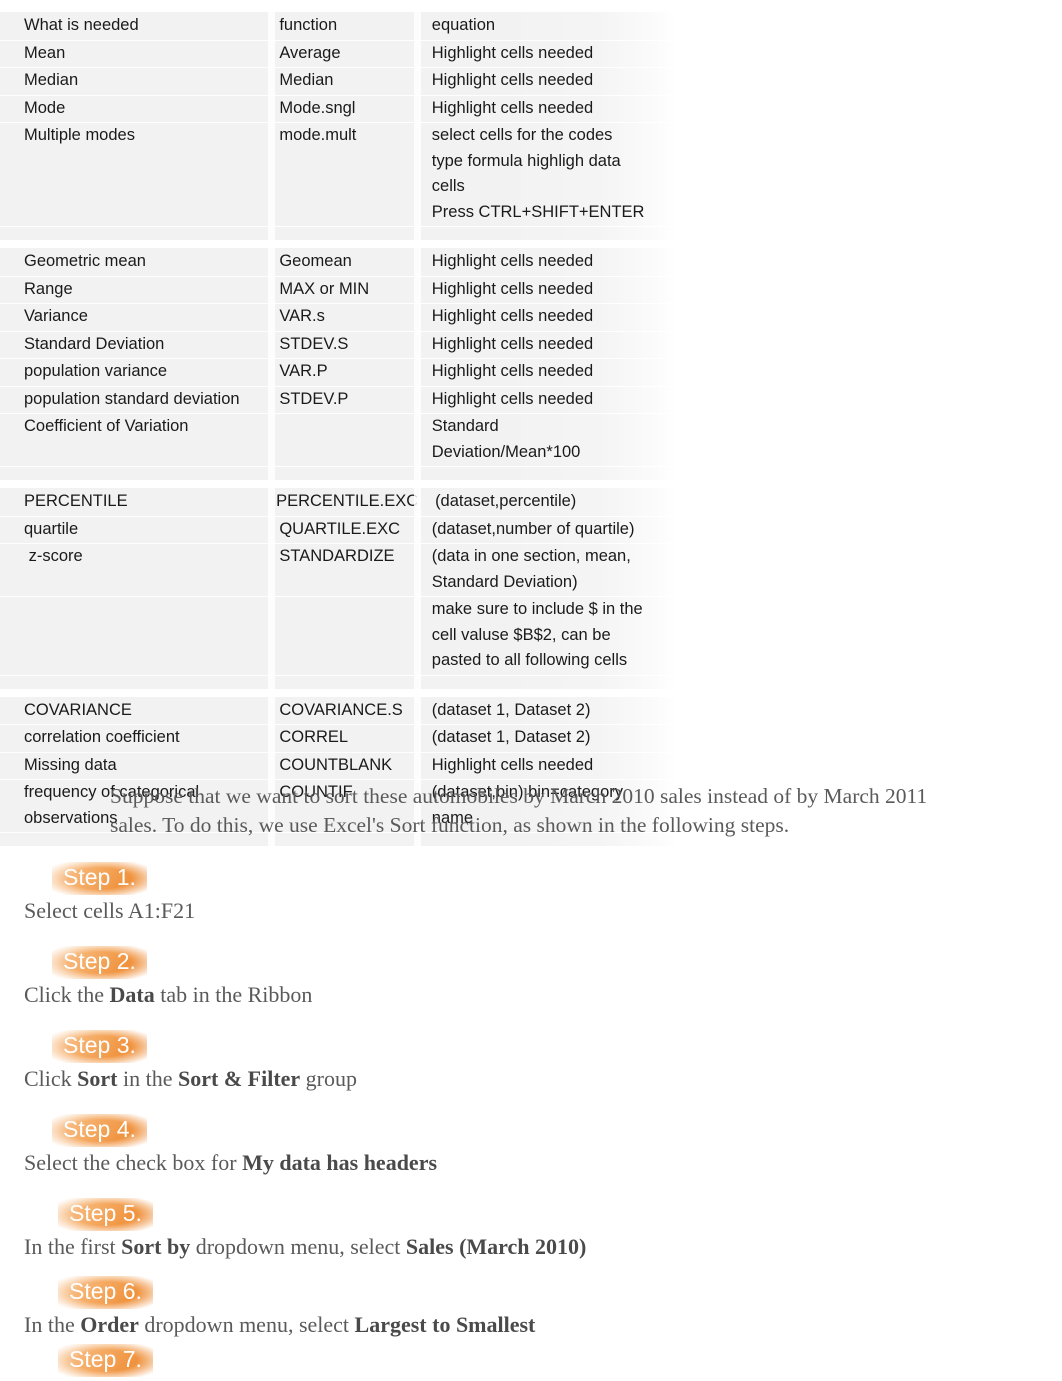  I want to click on step-badge-container: Step 4., so click(543, 1130).